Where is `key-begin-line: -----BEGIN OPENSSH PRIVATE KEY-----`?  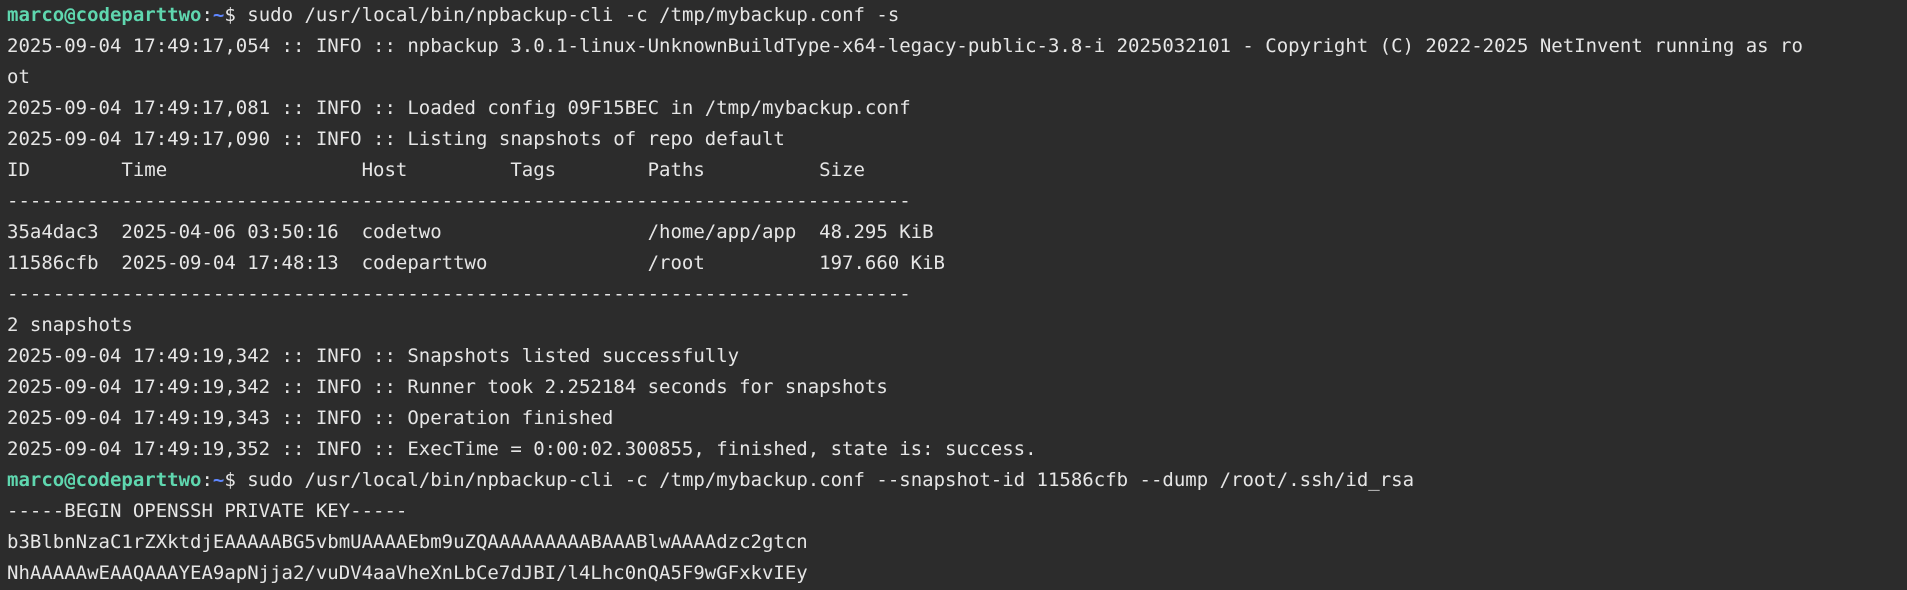
key-begin-line: -----BEGIN OPENSSH PRIVATE KEY----- is located at coordinates (207, 511).